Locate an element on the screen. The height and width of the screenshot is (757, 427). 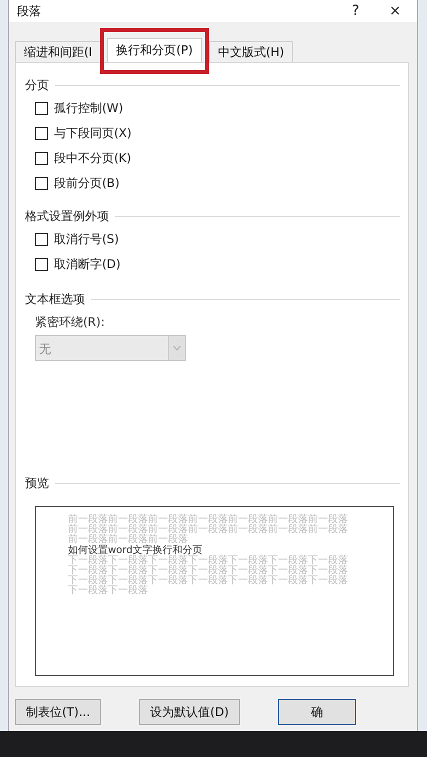
caret-icon is located at coordinates (176, 348).